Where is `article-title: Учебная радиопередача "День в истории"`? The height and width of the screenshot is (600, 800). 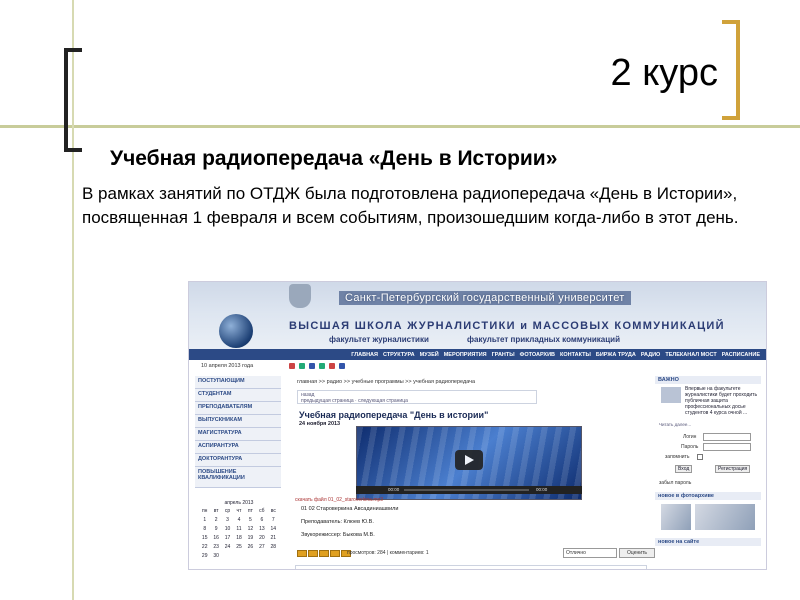 article-title: Учебная радиопередача "День в истории" is located at coordinates (394, 415).